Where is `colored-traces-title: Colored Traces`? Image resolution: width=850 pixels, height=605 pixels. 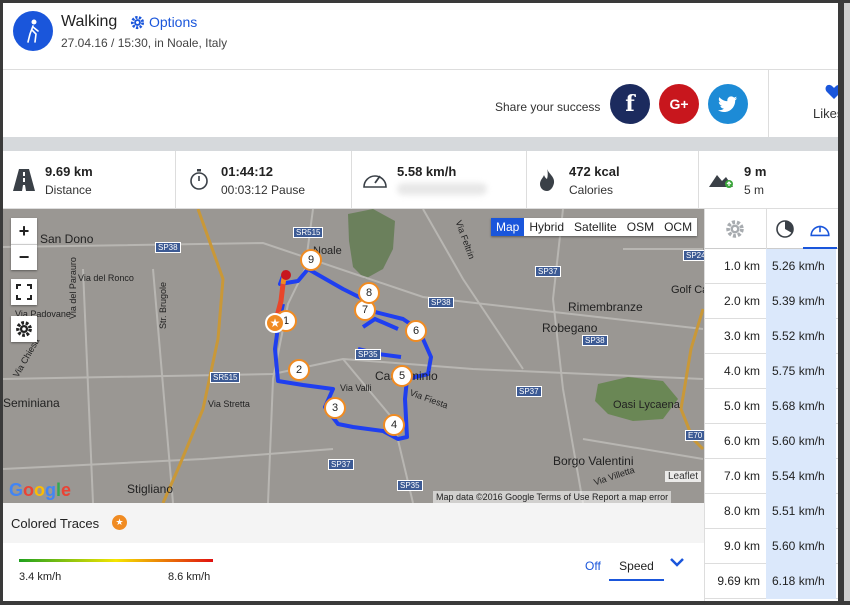
colored-traces-title: Colored Traces is located at coordinates (55, 523).